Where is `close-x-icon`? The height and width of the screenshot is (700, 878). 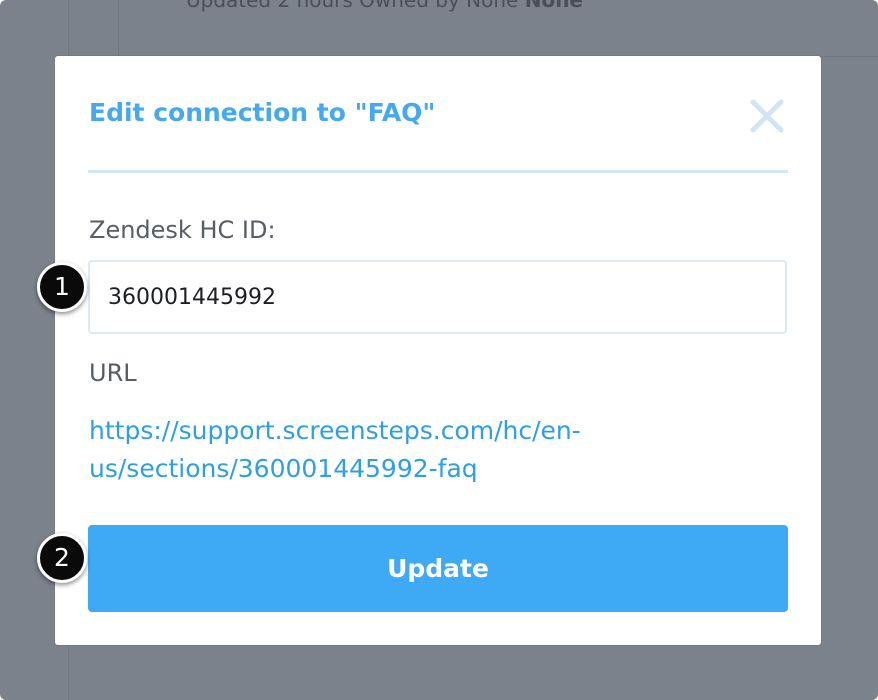 close-x-icon is located at coordinates (767, 116).